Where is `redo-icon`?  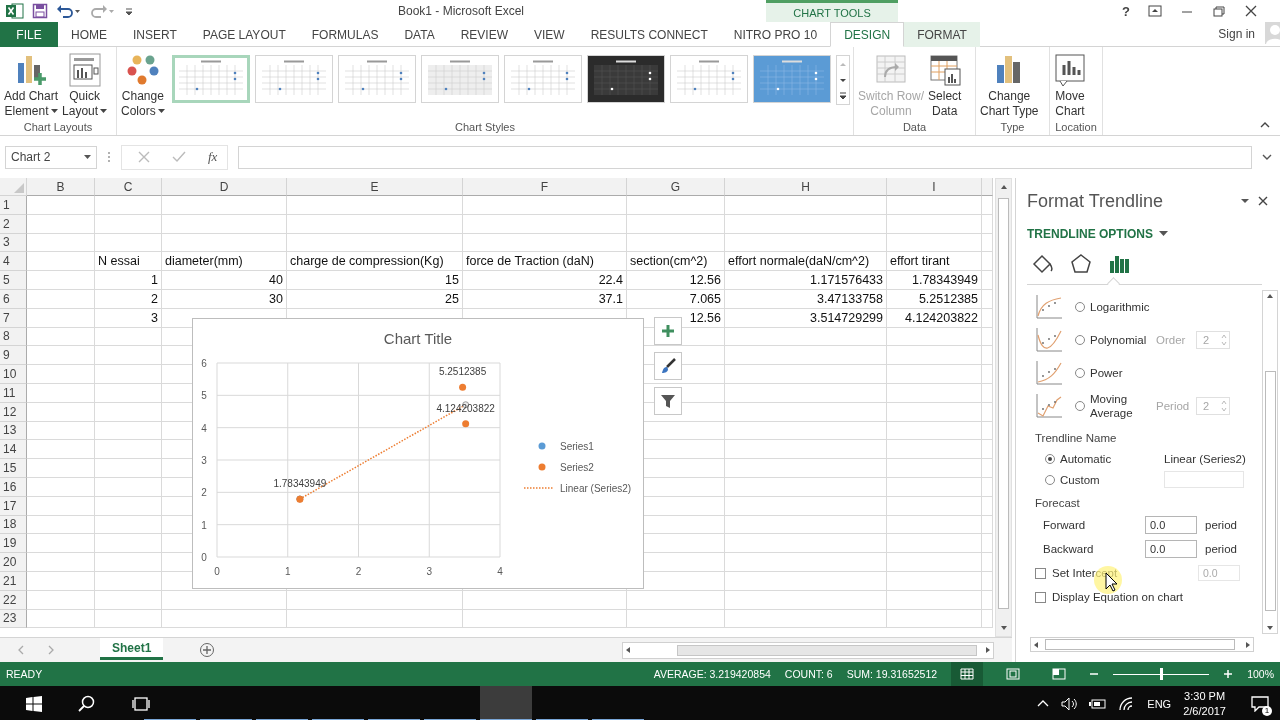
redo-icon is located at coordinates (103, 11).